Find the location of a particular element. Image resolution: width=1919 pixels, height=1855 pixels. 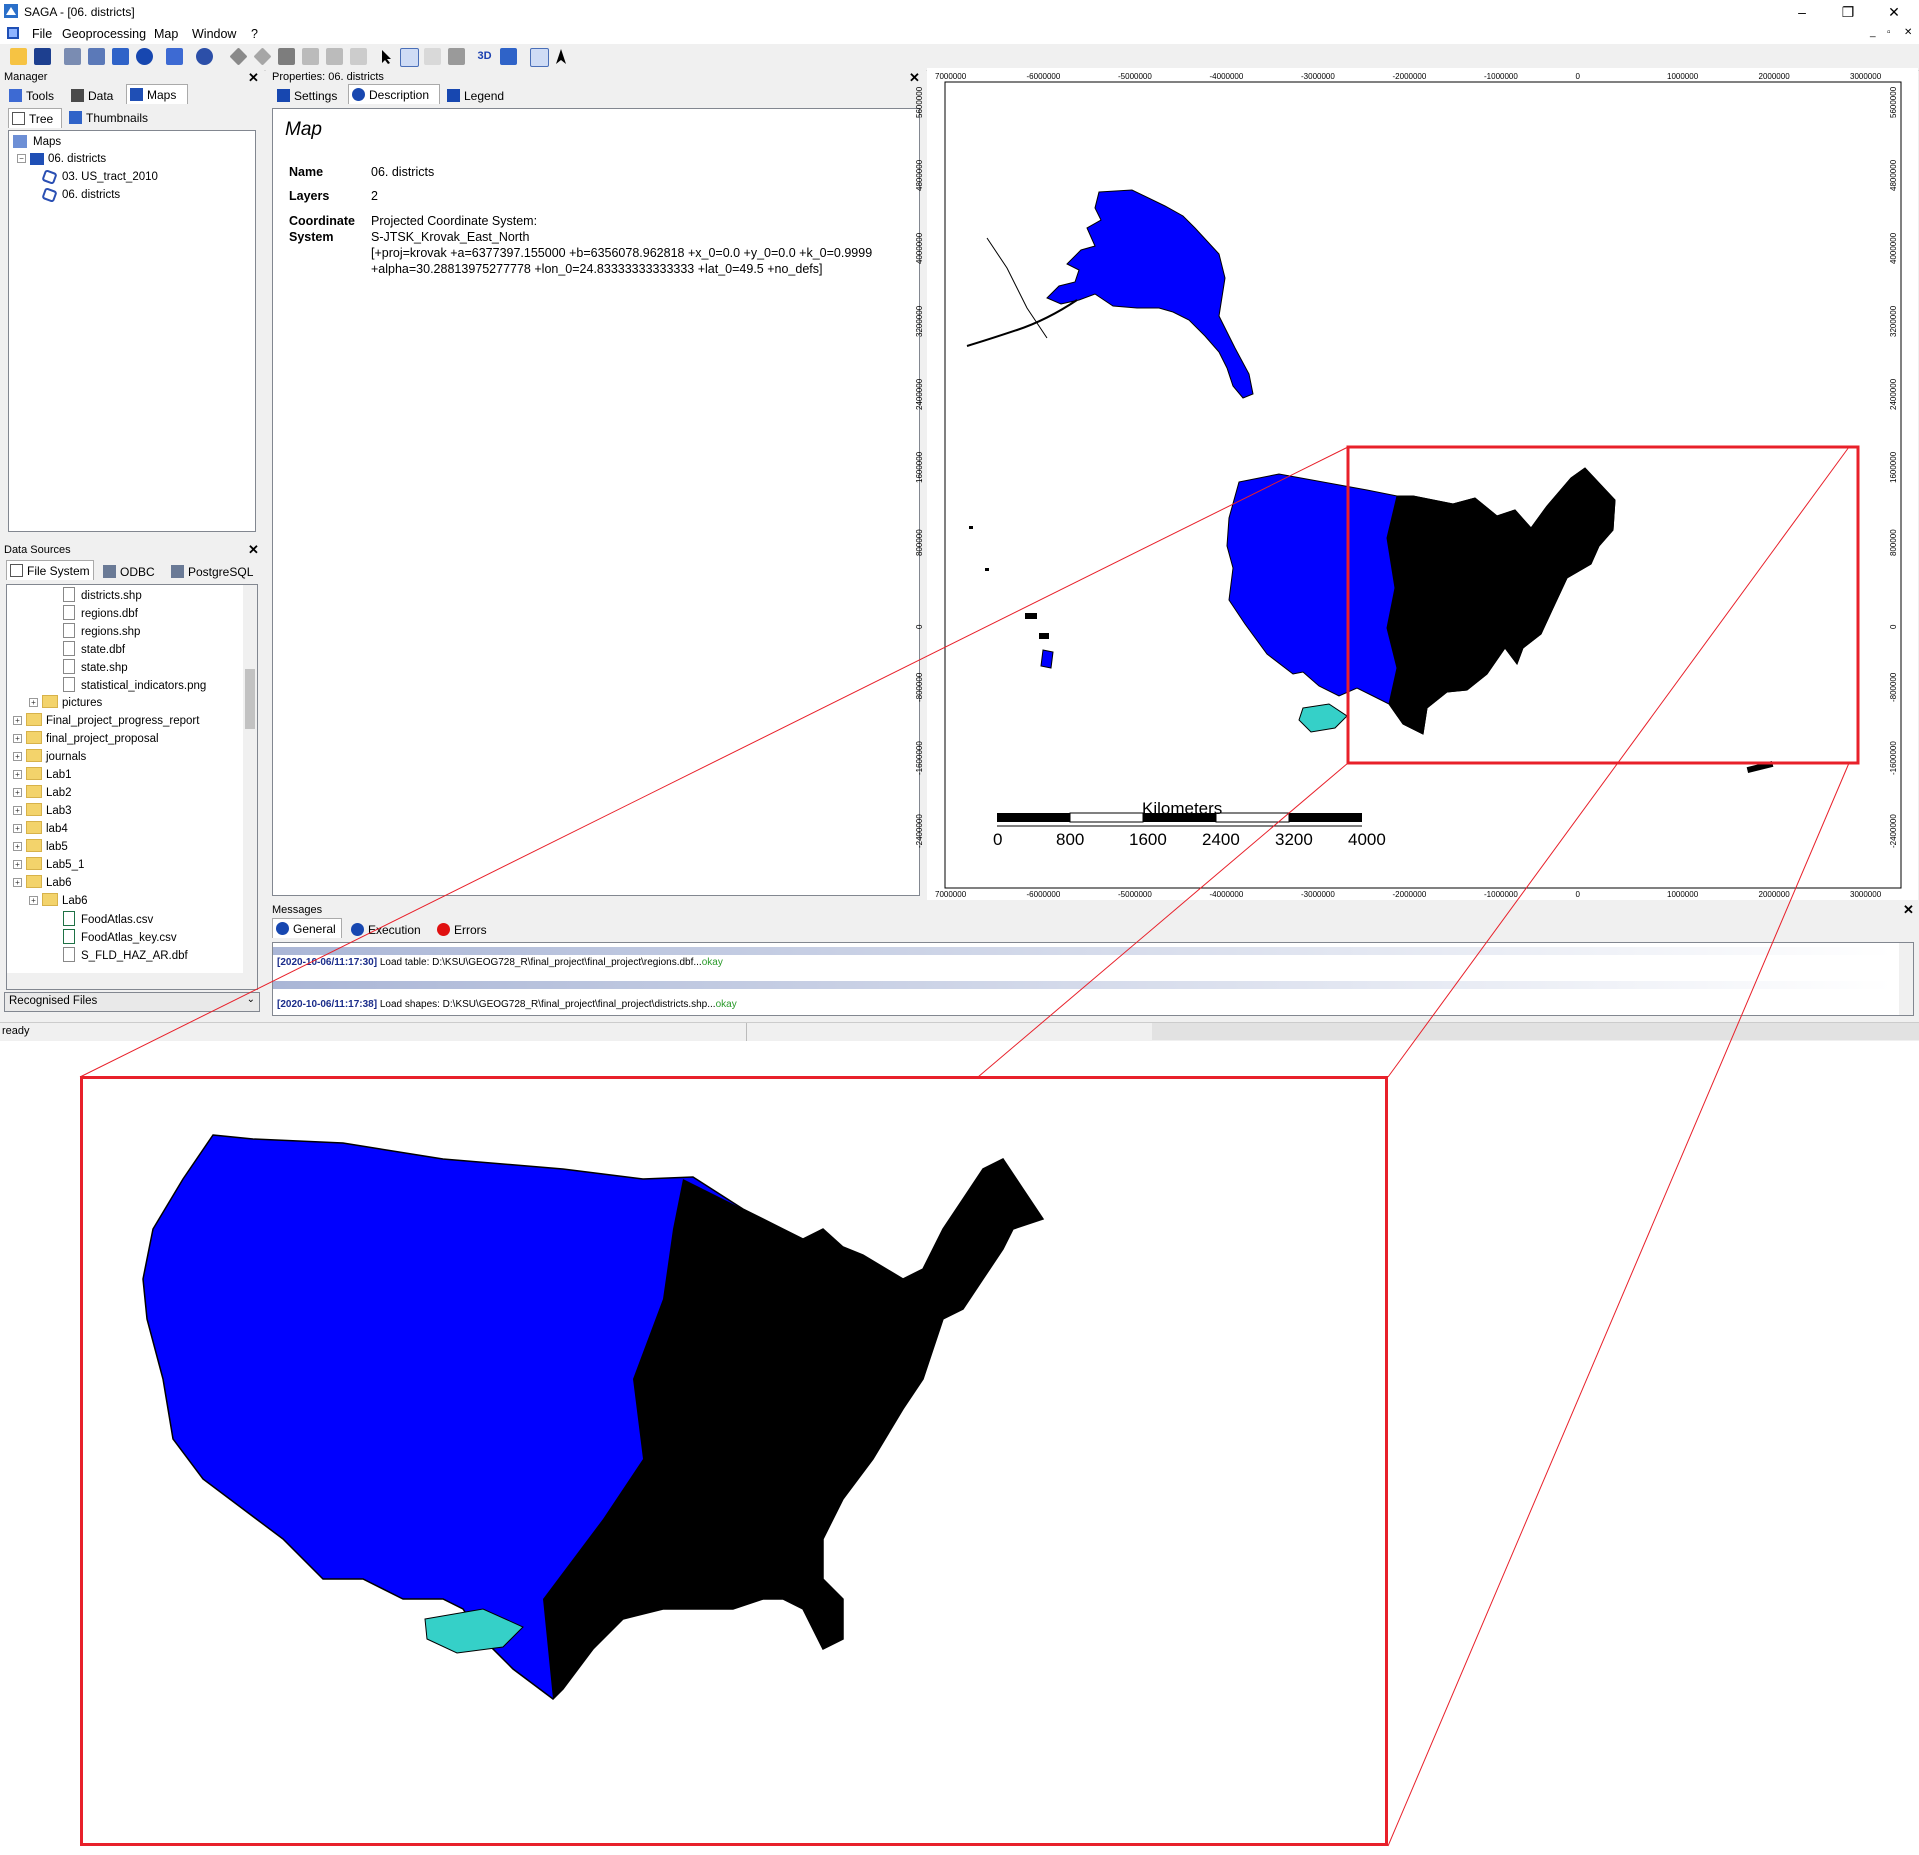

zoom-map is located at coordinates (593, 1417).